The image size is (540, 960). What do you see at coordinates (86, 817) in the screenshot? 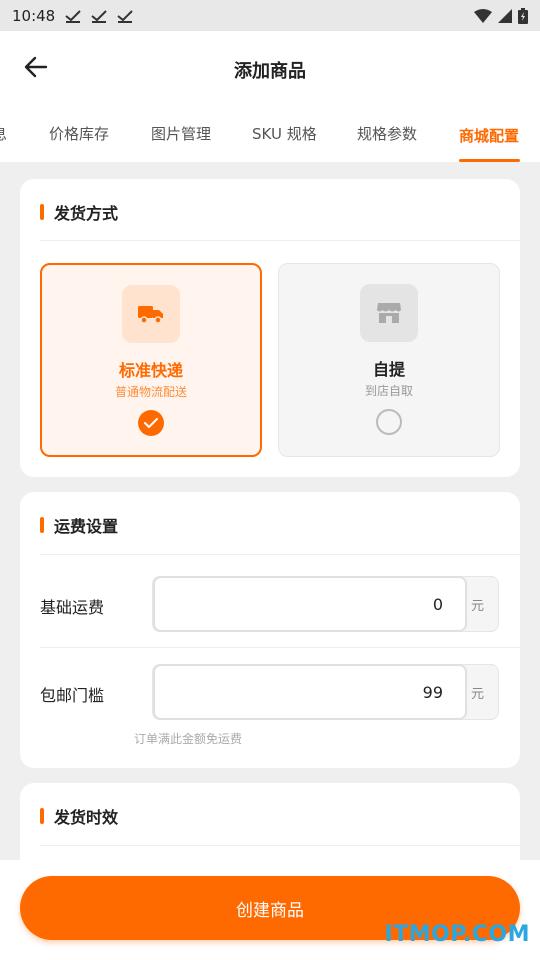
I see `delivery-time-title: 发货时效` at bounding box center [86, 817].